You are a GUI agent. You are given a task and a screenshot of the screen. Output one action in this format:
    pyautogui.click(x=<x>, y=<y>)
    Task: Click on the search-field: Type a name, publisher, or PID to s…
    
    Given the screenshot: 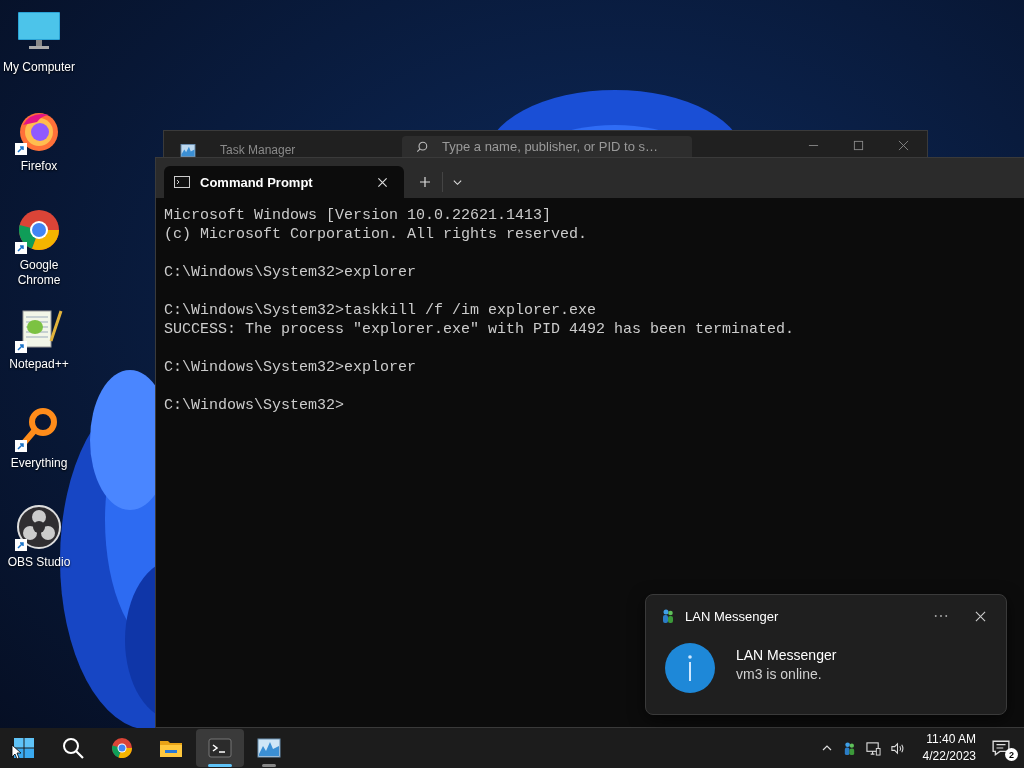 What is the action you would take?
    pyautogui.click(x=547, y=146)
    